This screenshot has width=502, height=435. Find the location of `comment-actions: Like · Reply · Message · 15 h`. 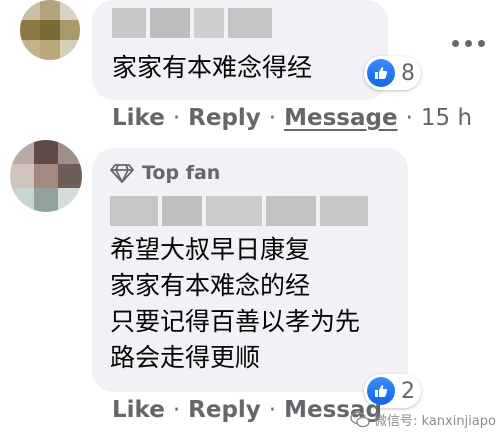

comment-actions: Like · Reply · Message · 15 h is located at coordinates (292, 118).